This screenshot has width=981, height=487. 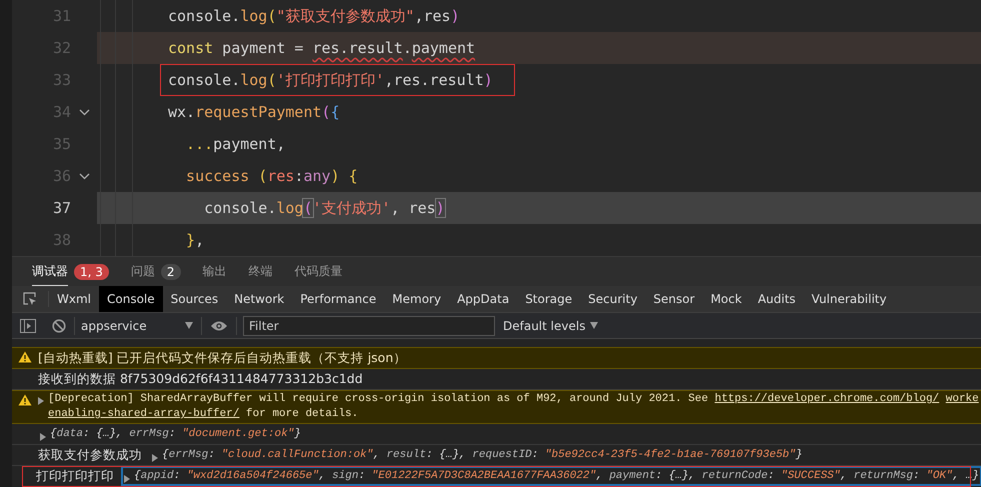 What do you see at coordinates (318, 271) in the screenshot?
I see `panel-tab: 代码质量` at bounding box center [318, 271].